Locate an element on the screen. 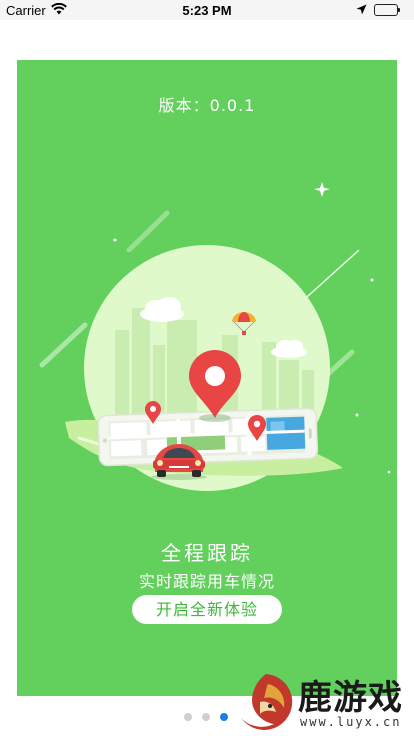 The image size is (414, 736). status-bar: Carrier 5:23 PM is located at coordinates (207, 10).